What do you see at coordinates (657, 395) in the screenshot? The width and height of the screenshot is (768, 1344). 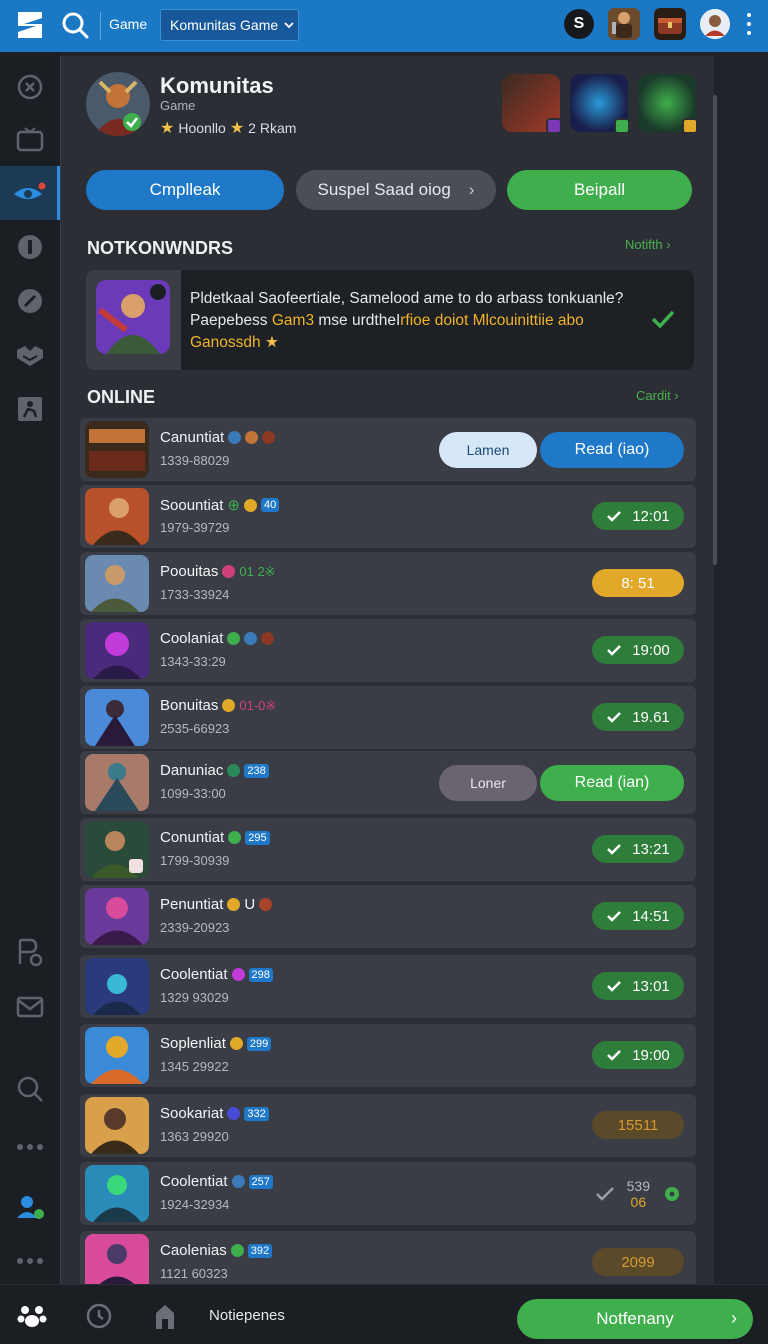 I see `online-see-all-link: Cardit ›` at bounding box center [657, 395].